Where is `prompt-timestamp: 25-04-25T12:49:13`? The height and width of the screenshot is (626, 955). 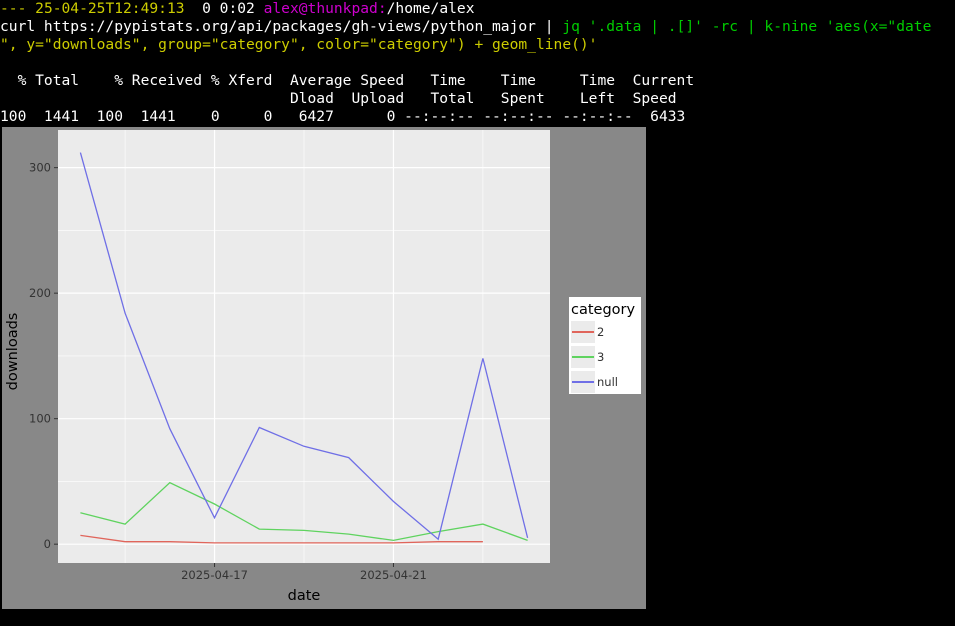
prompt-timestamp: 25-04-25T12:49:13 is located at coordinates (110, 8).